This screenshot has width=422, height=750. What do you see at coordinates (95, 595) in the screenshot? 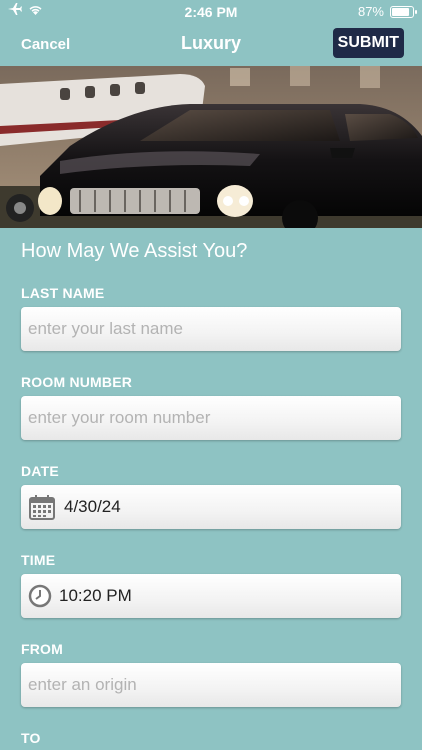
I see `time-value: 10:20 PM` at bounding box center [95, 595].